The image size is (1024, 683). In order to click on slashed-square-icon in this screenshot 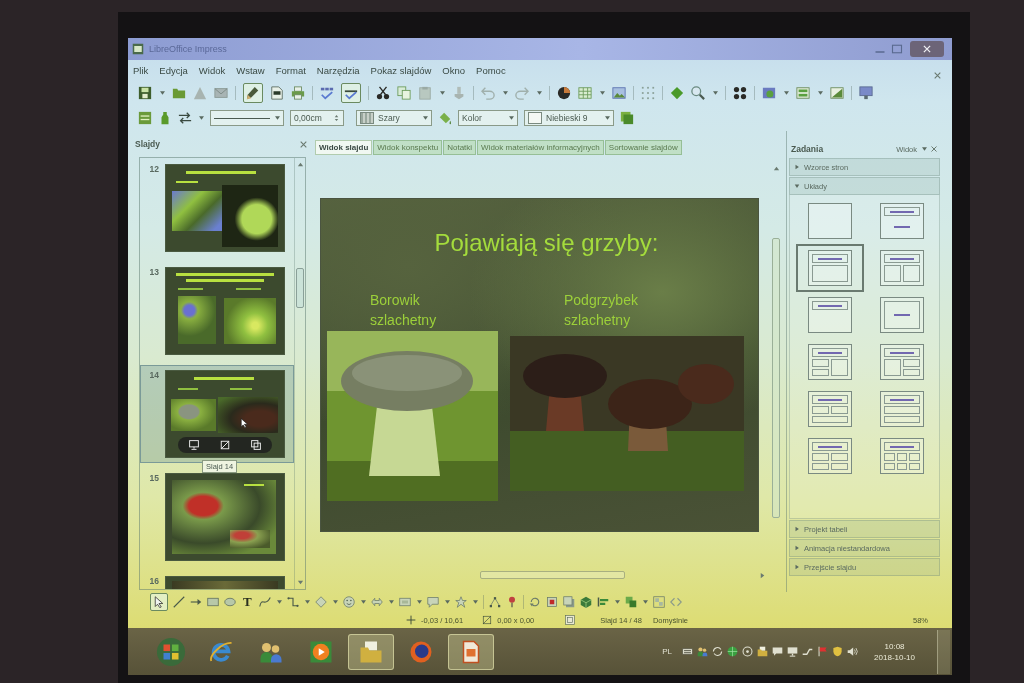, I will do `click(225, 445)`.